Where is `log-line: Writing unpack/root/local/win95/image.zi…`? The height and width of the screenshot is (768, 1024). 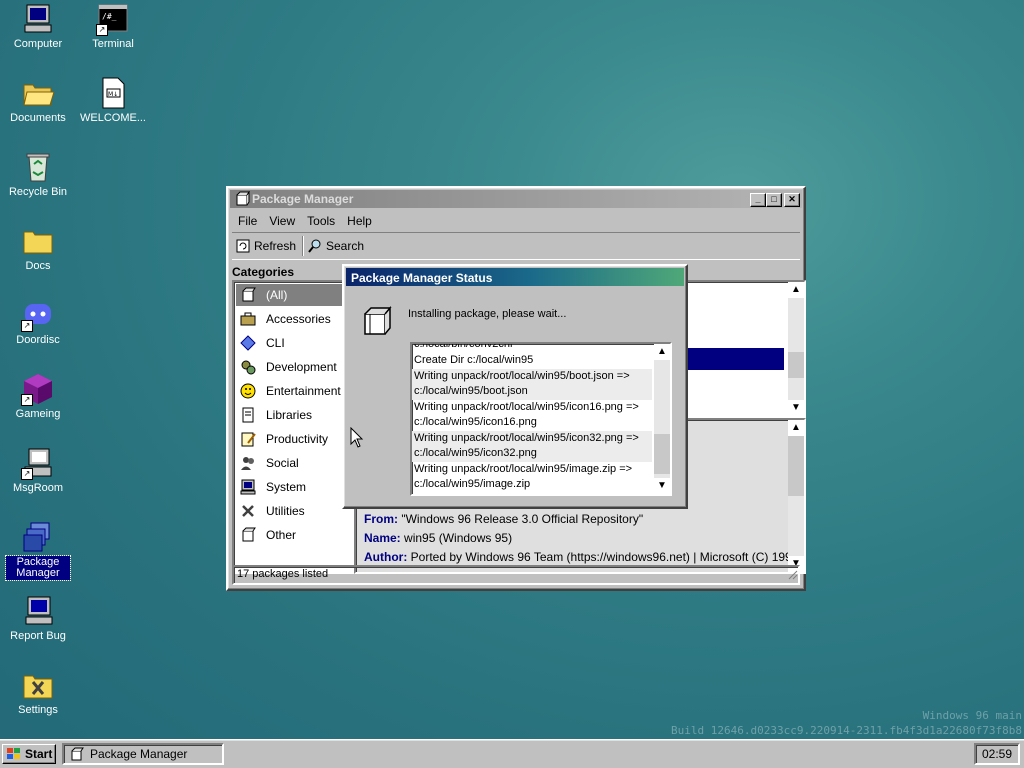
log-line: Writing unpack/root/local/win95/image.zi… is located at coordinates (523, 469).